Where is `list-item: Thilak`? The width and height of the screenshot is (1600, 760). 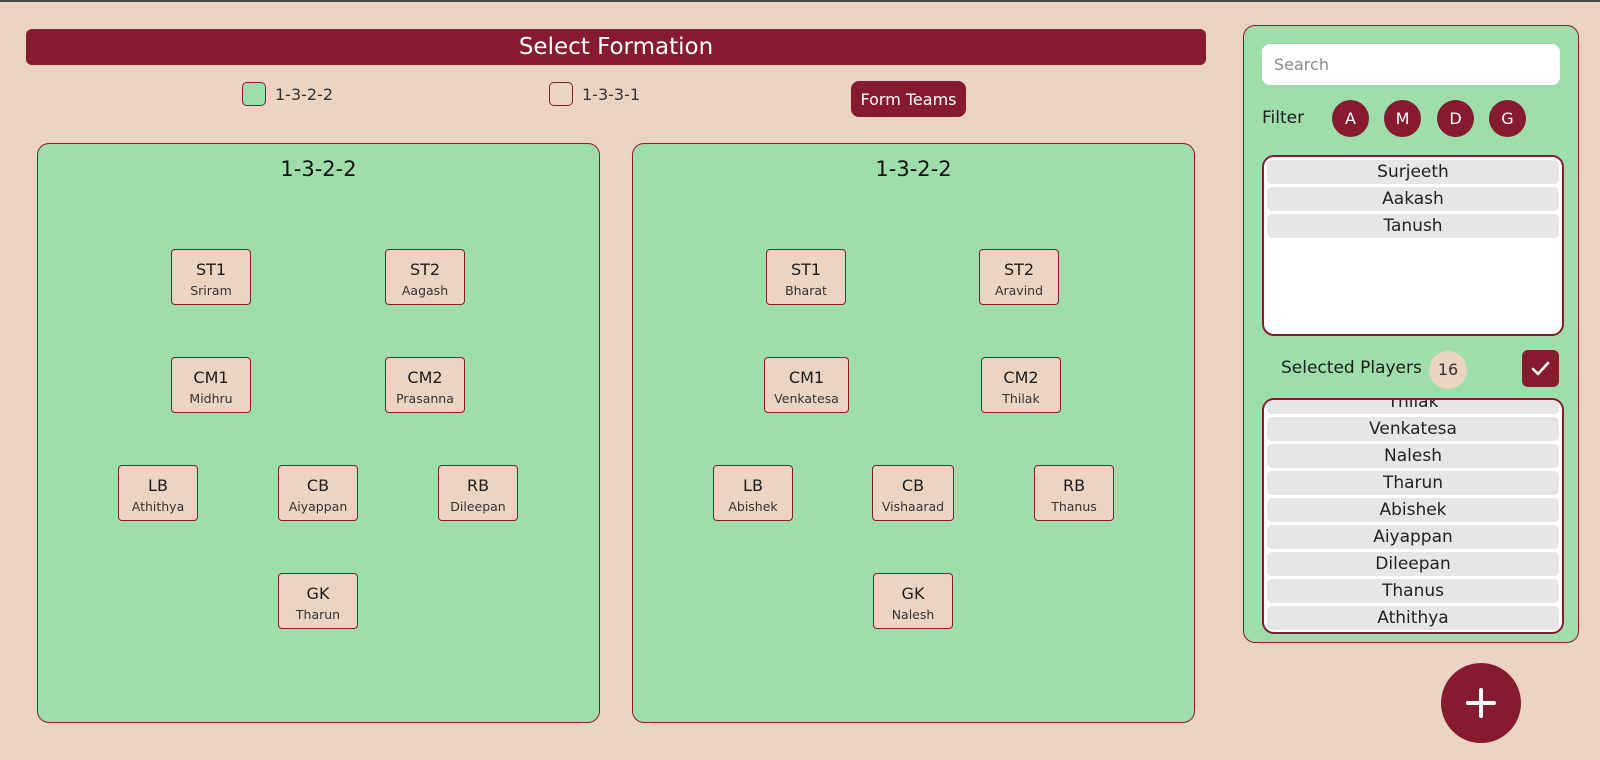 list-item: Thilak is located at coordinates (1413, 407).